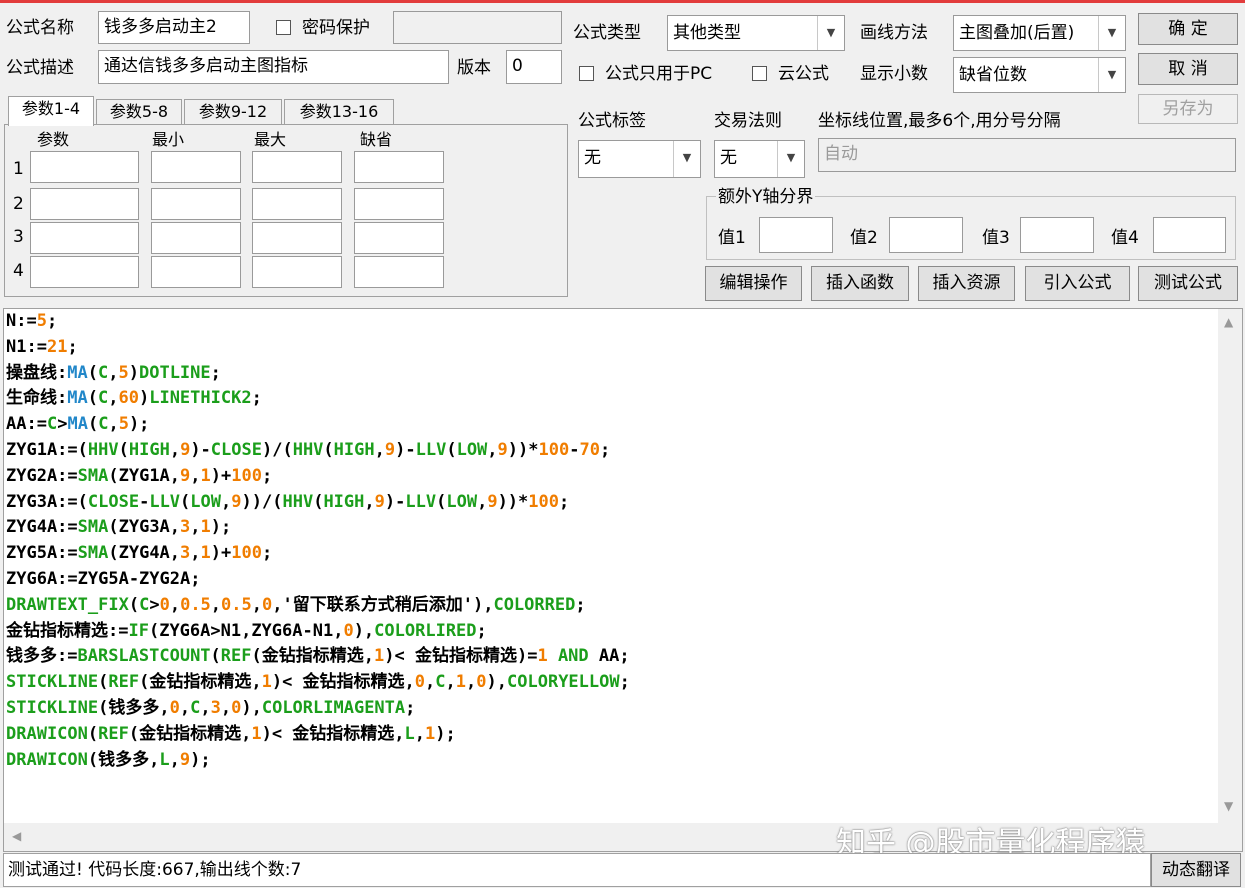  Describe the element at coordinates (759, 159) in the screenshot. I see `trade-rule-select: 无 ▼` at that location.